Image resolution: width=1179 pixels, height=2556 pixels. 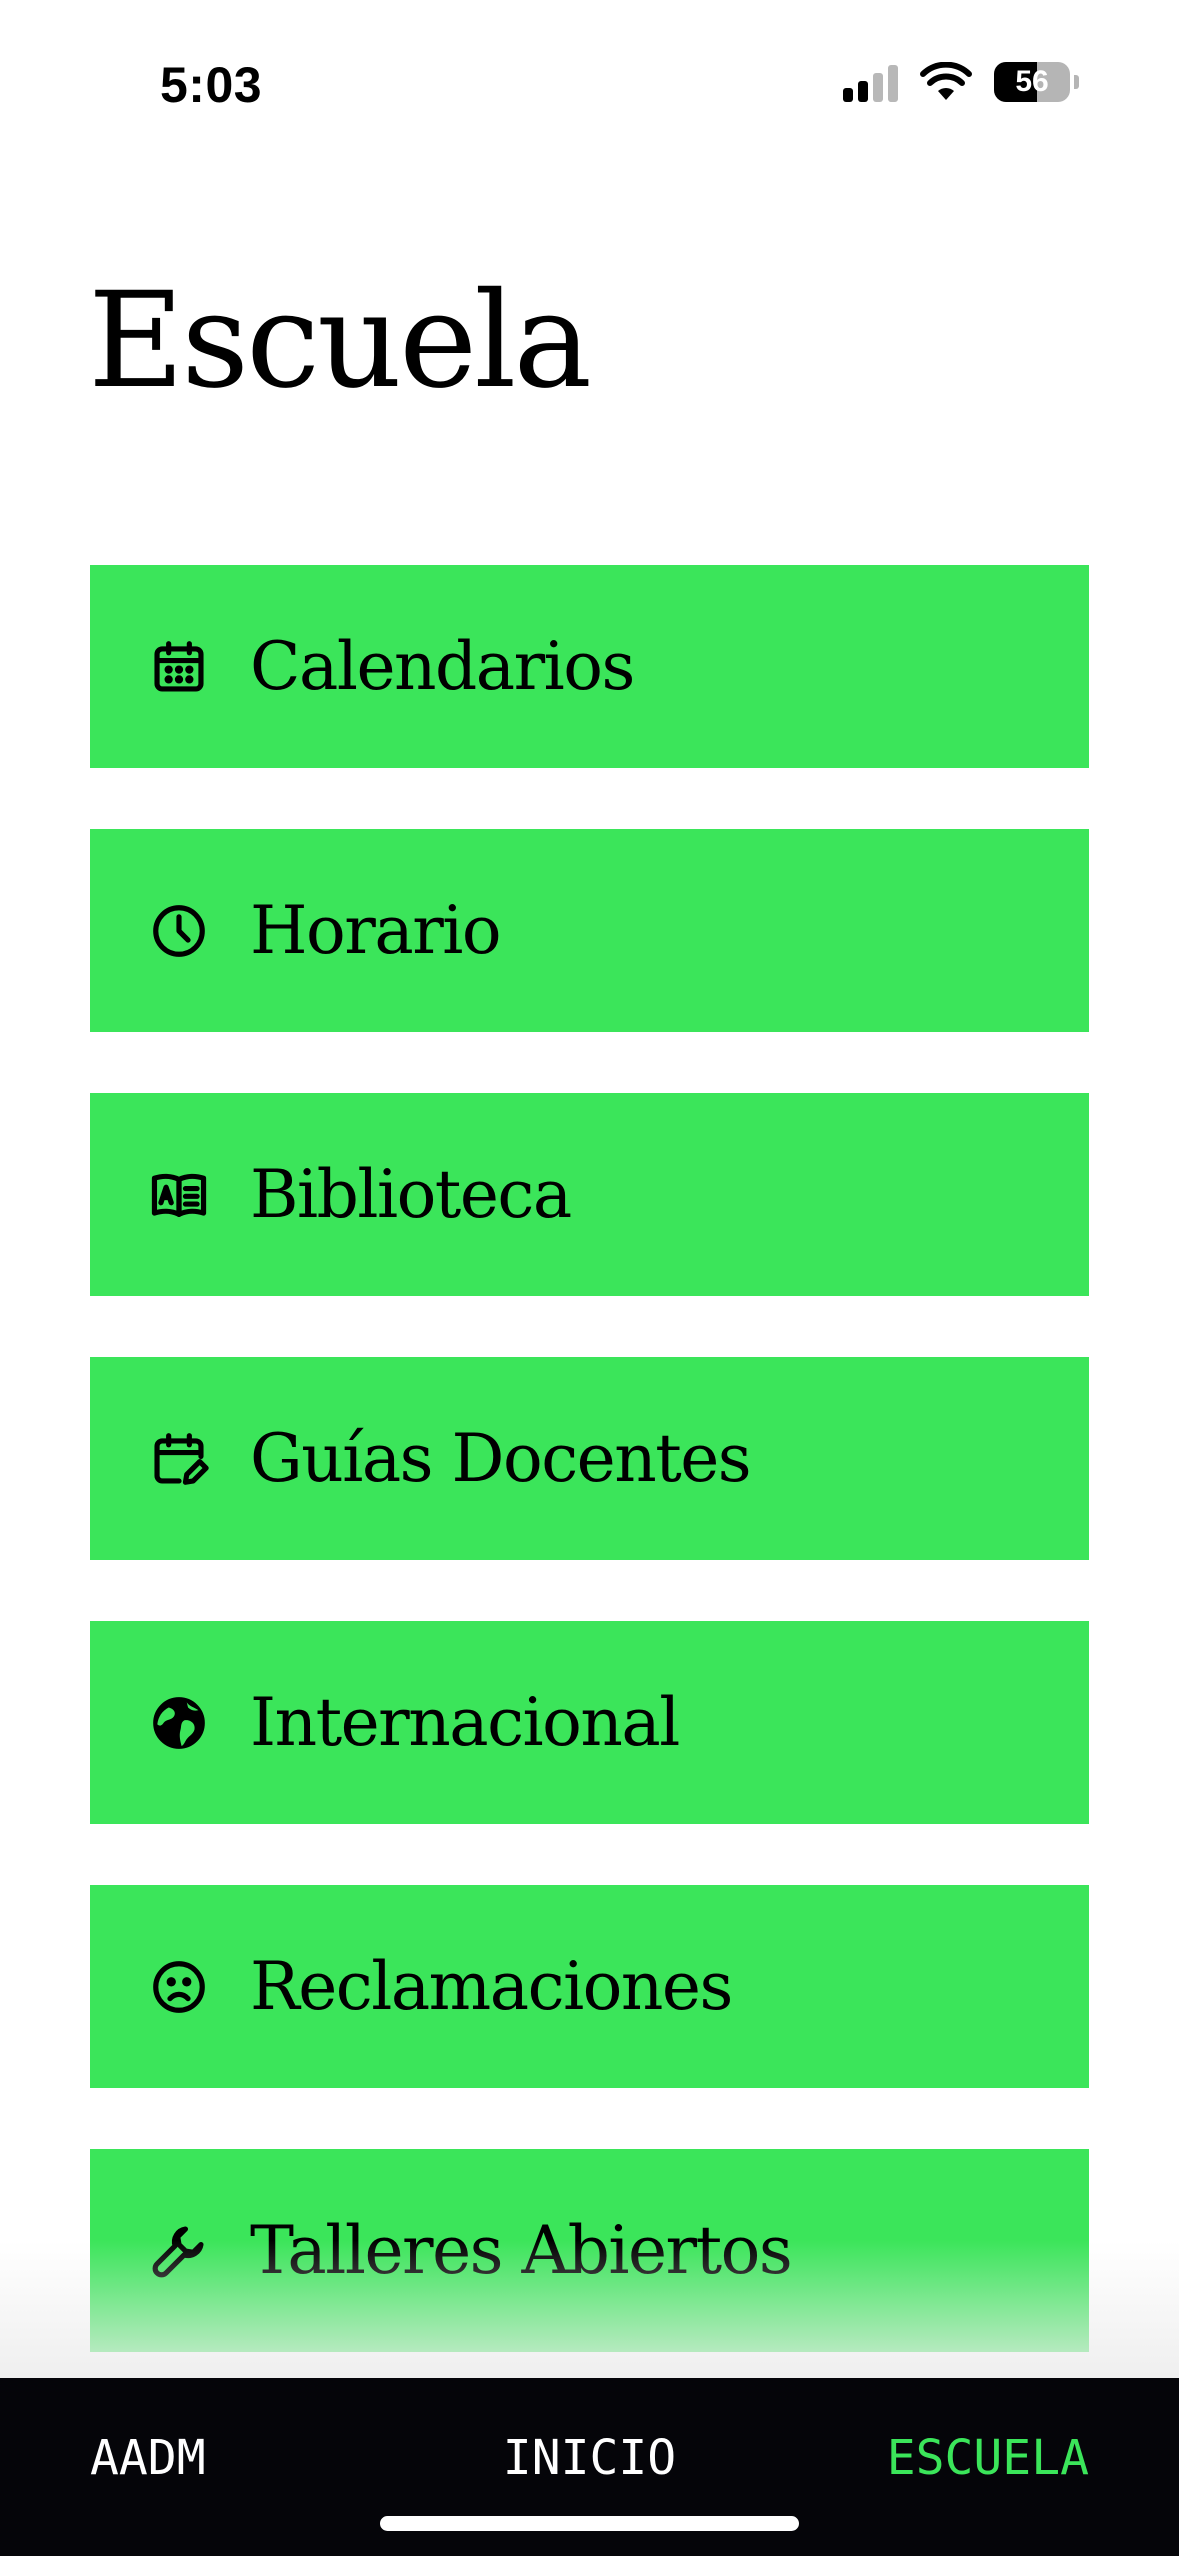 I want to click on menu-item-label: Internacional, so click(x=465, y=1722).